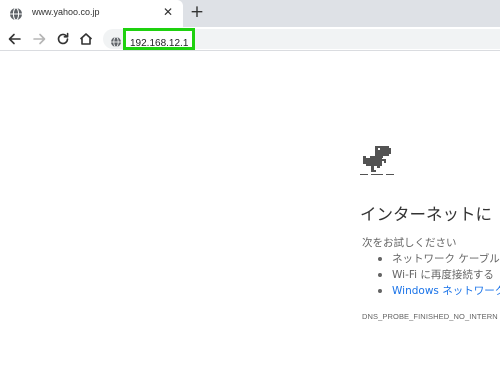  I want to click on error-heading: インターネットに, so click(426, 214).